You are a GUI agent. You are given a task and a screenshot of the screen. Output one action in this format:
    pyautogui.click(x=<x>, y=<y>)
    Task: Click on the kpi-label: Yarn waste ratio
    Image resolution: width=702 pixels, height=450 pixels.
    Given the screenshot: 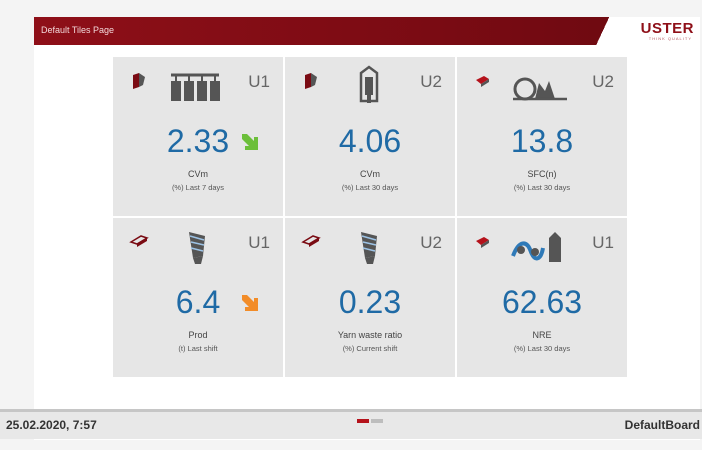 What is the action you would take?
    pyautogui.click(x=370, y=335)
    